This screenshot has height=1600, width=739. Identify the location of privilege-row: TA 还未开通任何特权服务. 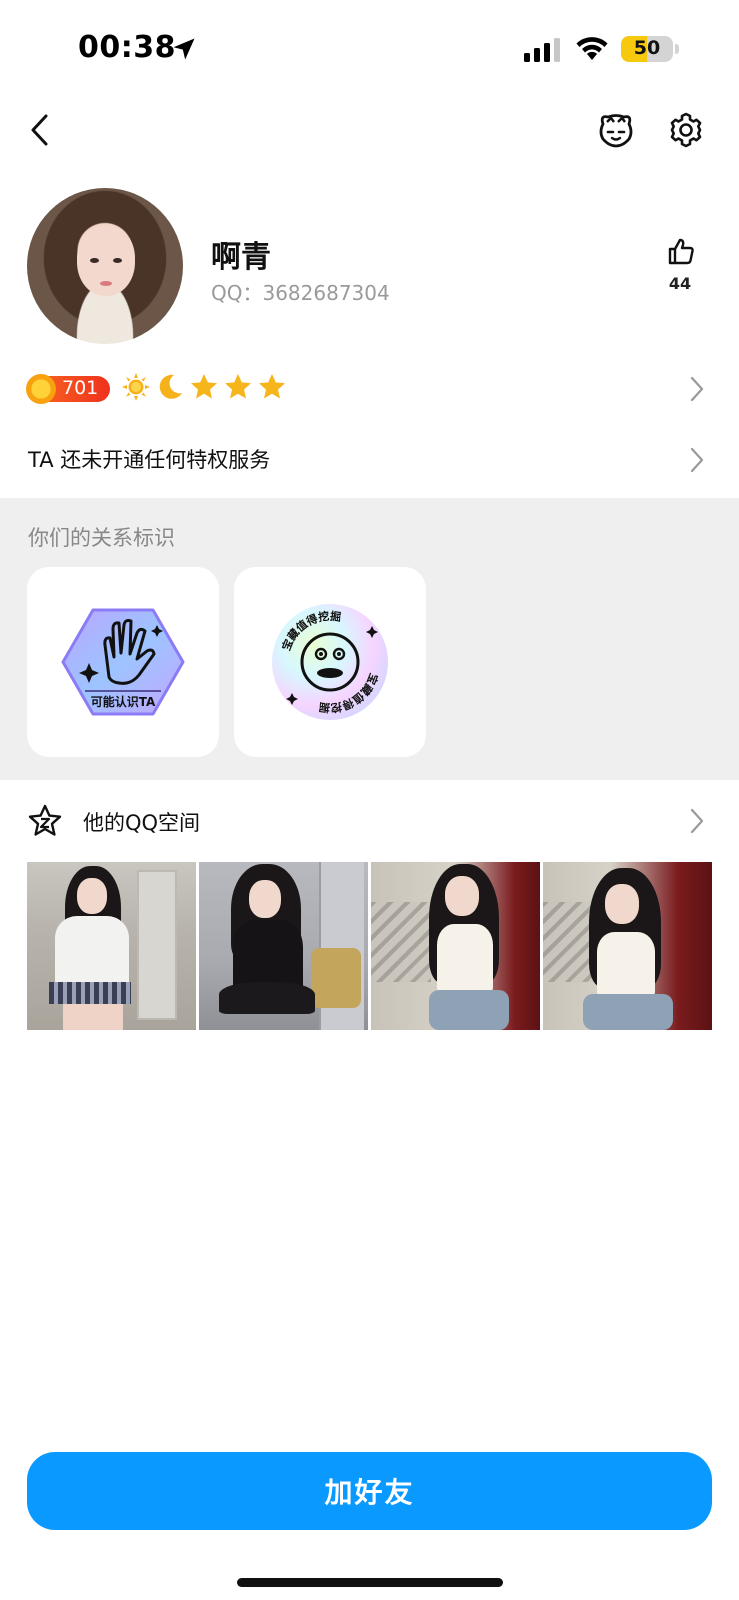
(369, 460).